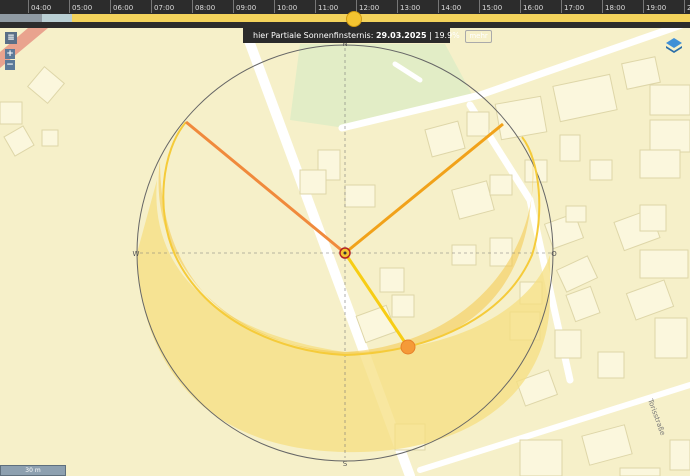 Image resolution: width=690 pixels, height=476 pixels. Describe the element at coordinates (369, 8) in the screenshot. I see `timeline-hour-label: 12:00` at that location.